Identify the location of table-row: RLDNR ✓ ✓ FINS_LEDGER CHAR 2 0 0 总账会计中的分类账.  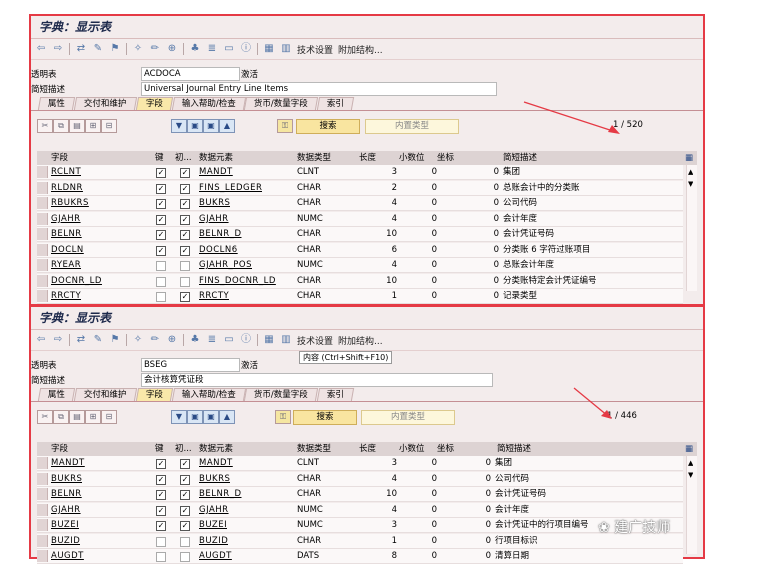
(360, 188).